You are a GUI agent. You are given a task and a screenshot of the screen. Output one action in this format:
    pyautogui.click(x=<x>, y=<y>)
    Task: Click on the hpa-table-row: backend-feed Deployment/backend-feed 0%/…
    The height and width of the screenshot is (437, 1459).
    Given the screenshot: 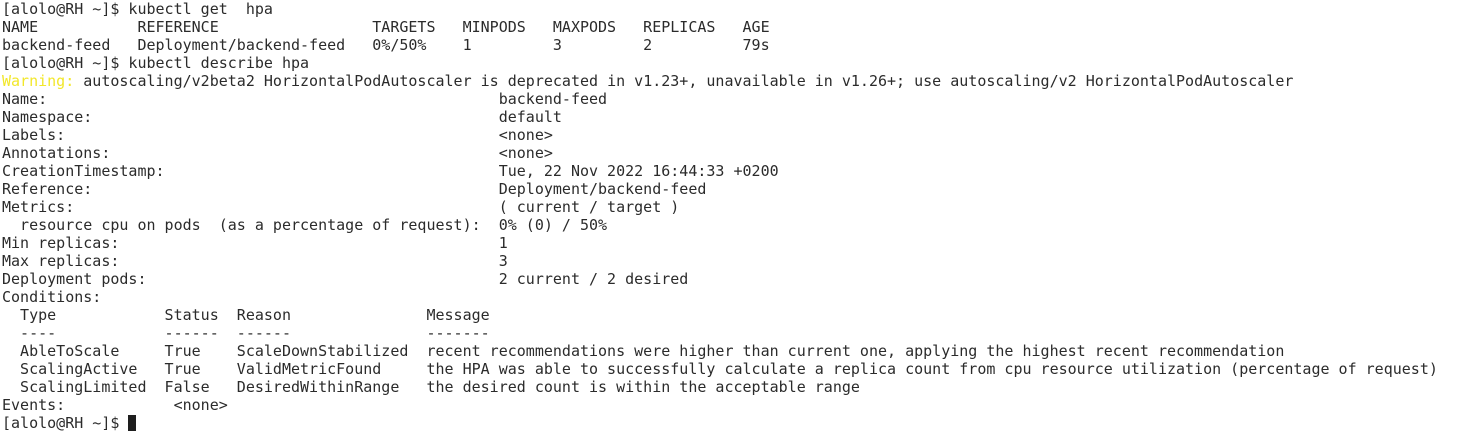 What is the action you would take?
    pyautogui.click(x=386, y=45)
    